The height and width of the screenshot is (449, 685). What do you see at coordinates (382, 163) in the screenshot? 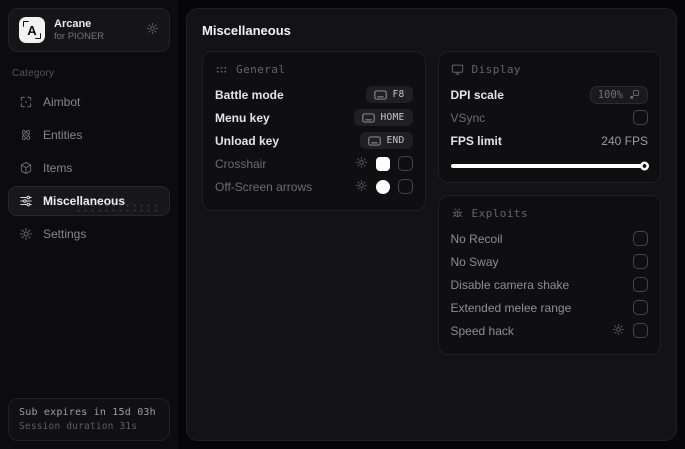
I see `crosshair-color-swatch` at bounding box center [382, 163].